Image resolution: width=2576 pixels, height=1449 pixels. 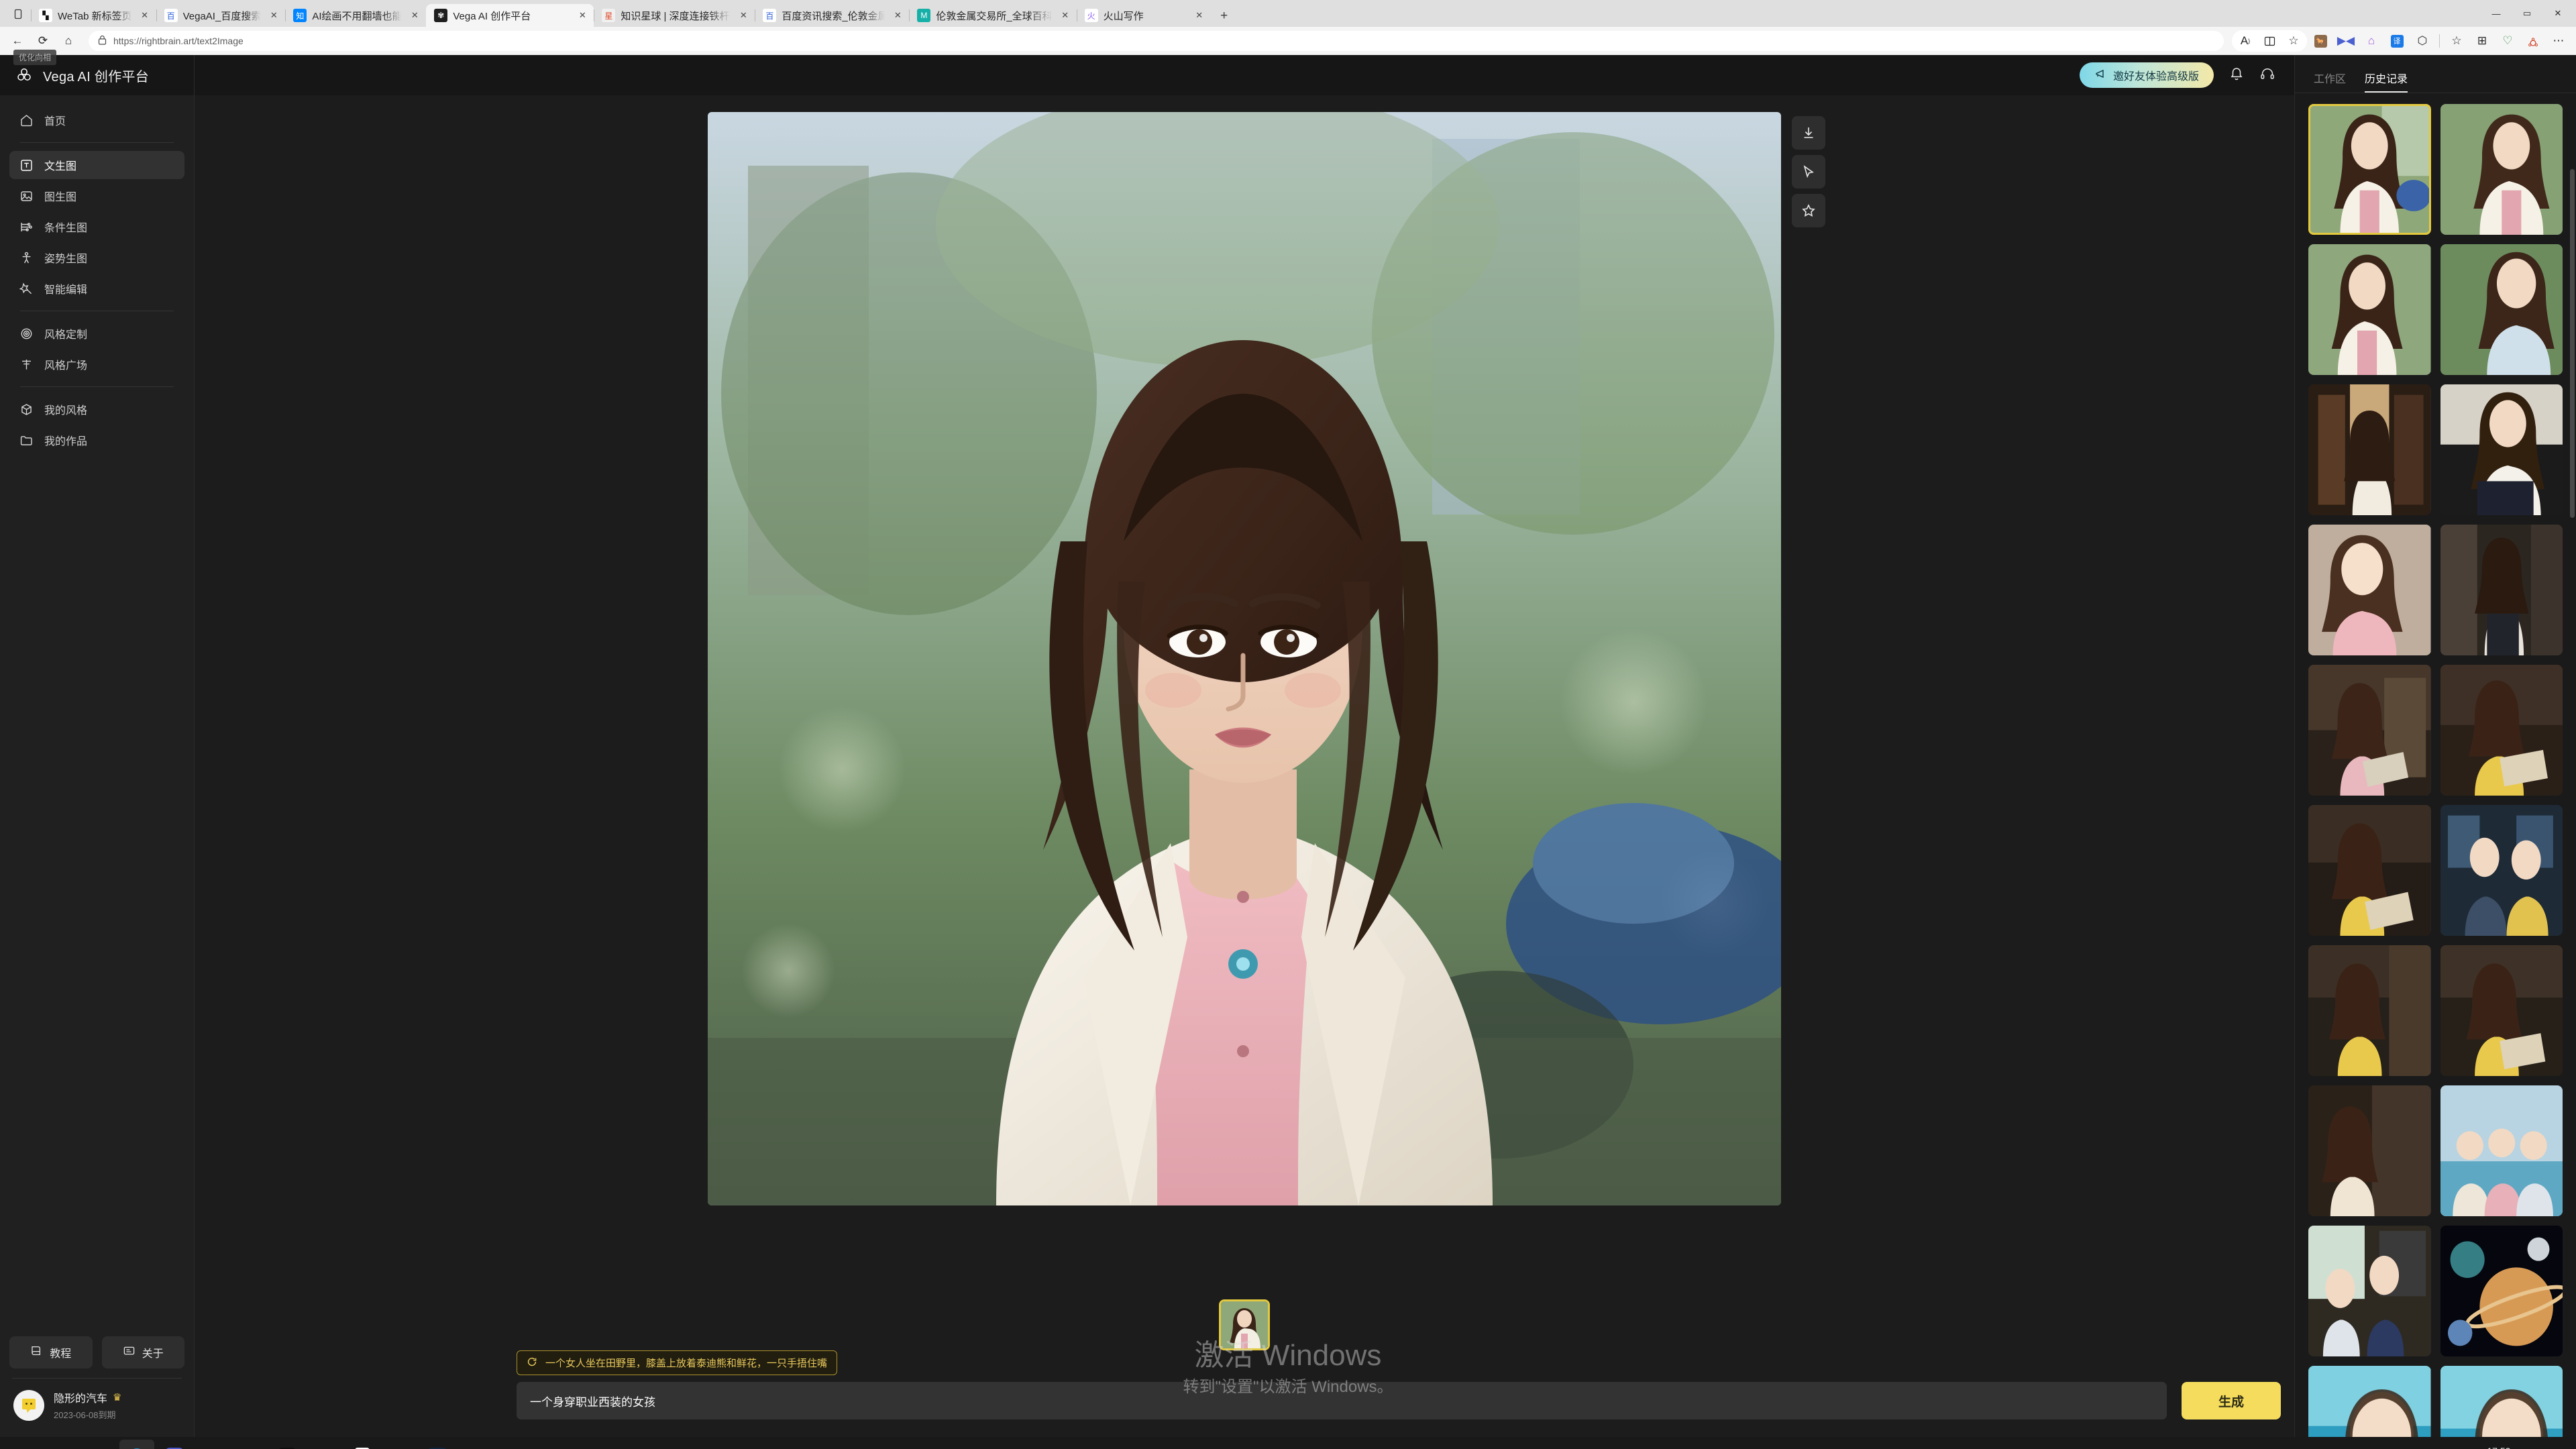 I want to click on photoshop-app: Ps, so click(x=437, y=1444).